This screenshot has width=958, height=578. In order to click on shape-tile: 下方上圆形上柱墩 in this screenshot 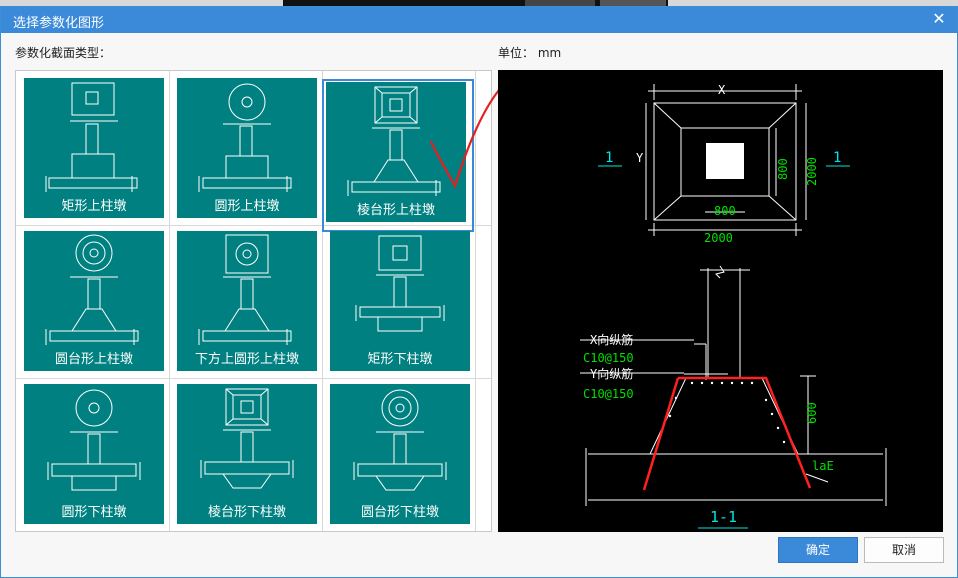, I will do `click(247, 301)`.